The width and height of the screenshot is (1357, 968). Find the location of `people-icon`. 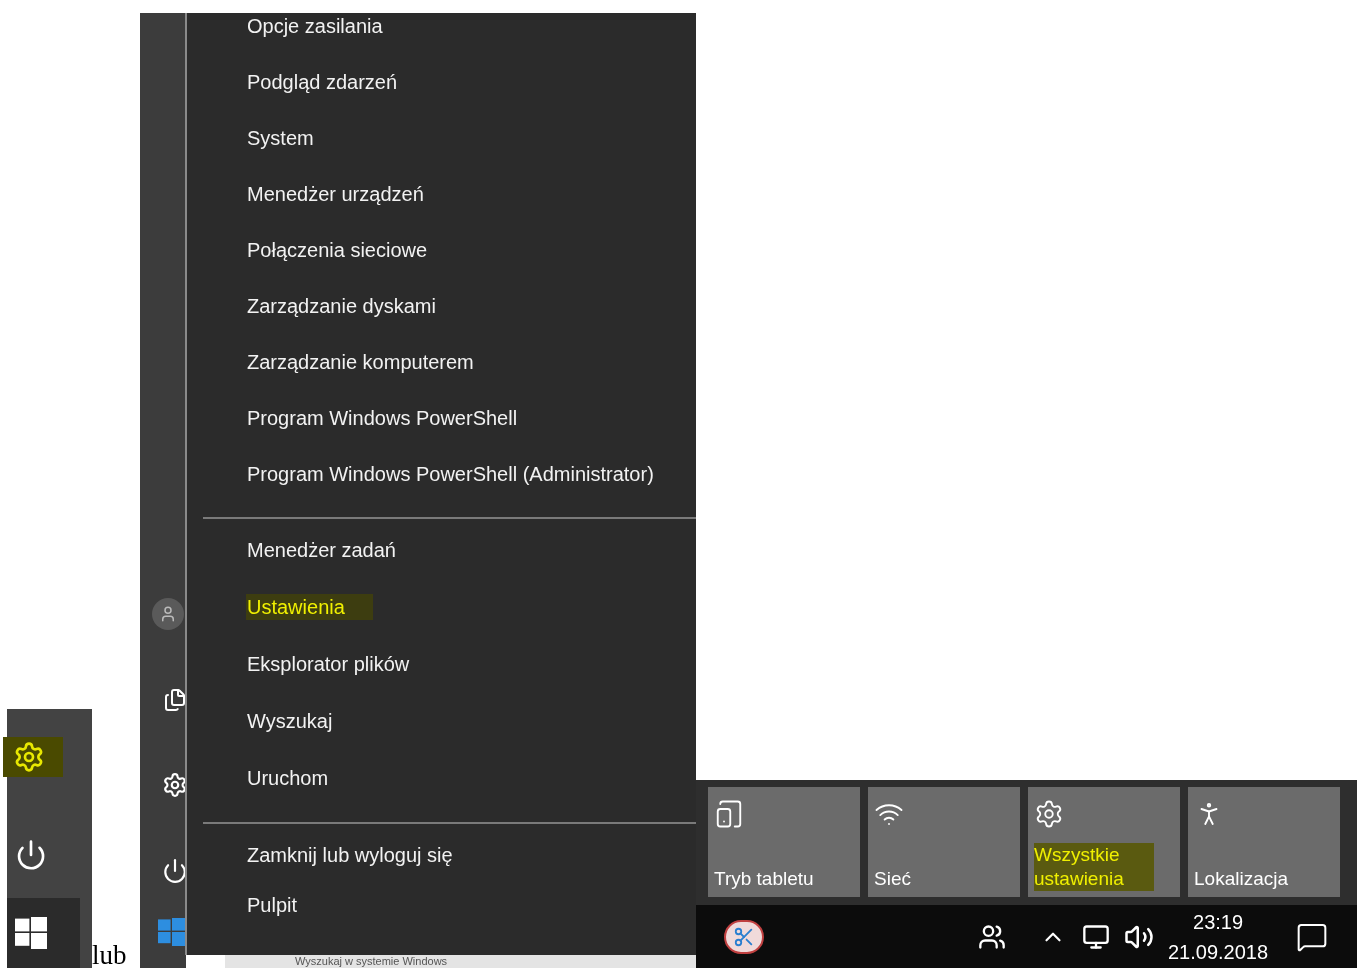

people-icon is located at coordinates (992, 936).